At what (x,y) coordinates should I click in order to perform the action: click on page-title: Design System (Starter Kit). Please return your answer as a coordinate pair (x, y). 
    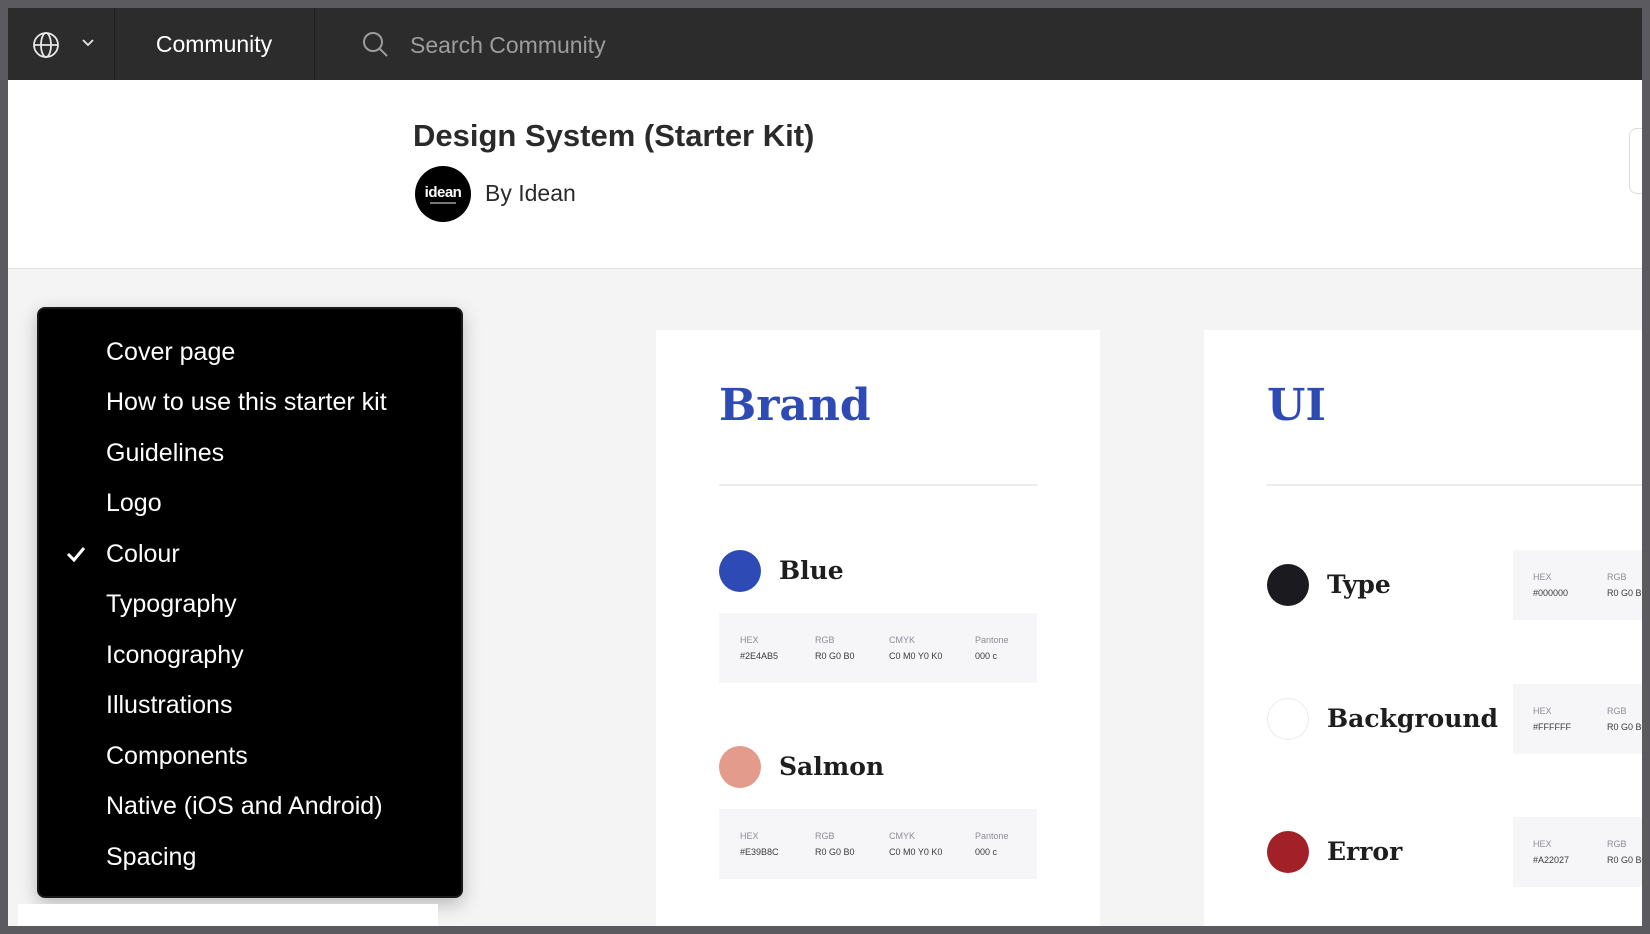
    Looking at the image, I should click on (614, 135).